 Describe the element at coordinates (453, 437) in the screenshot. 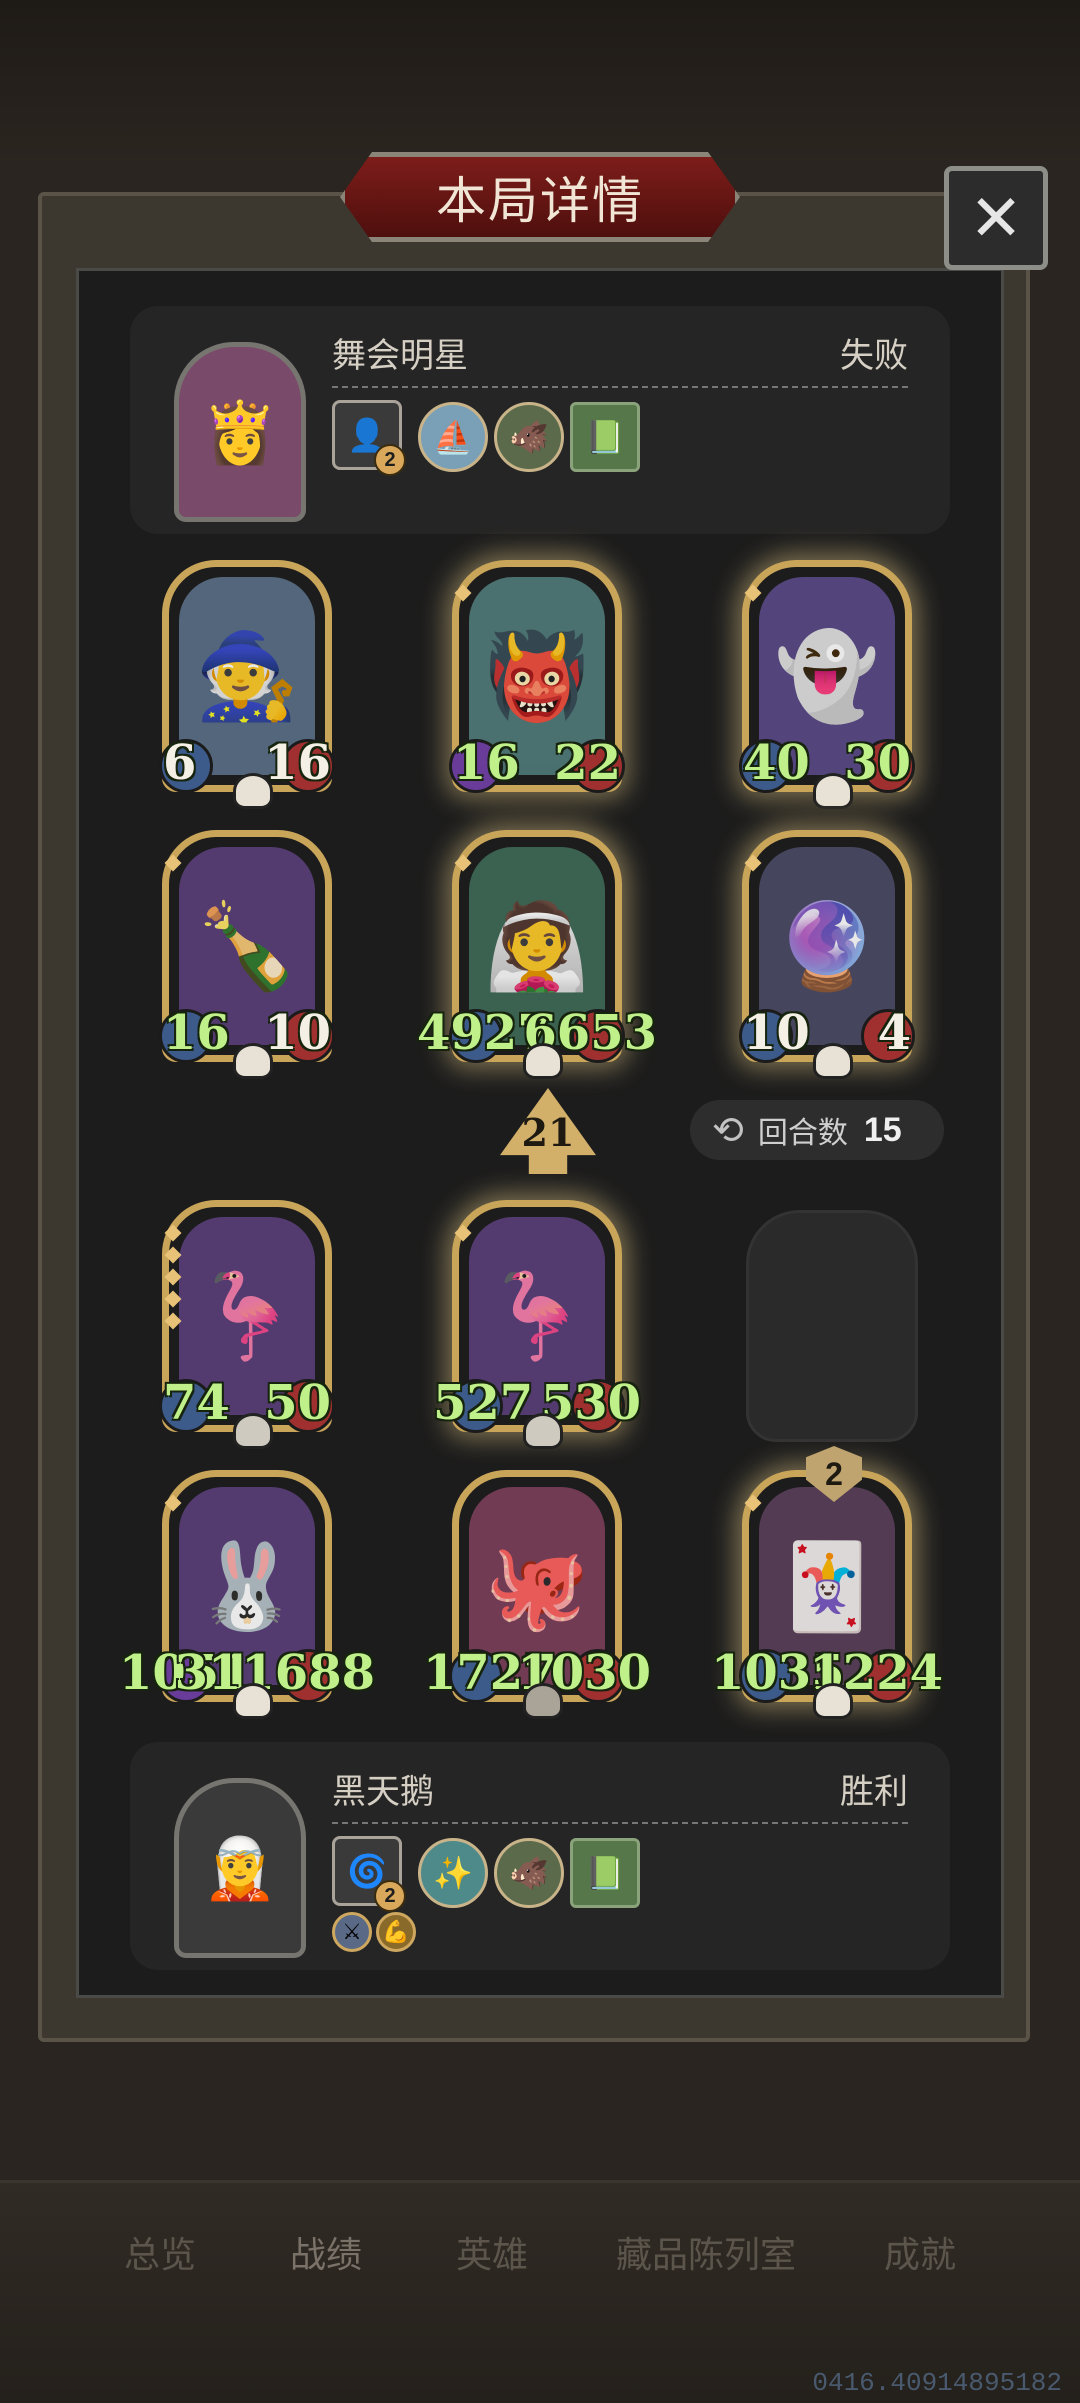

I see `boat-relic-icon: ⛵` at that location.